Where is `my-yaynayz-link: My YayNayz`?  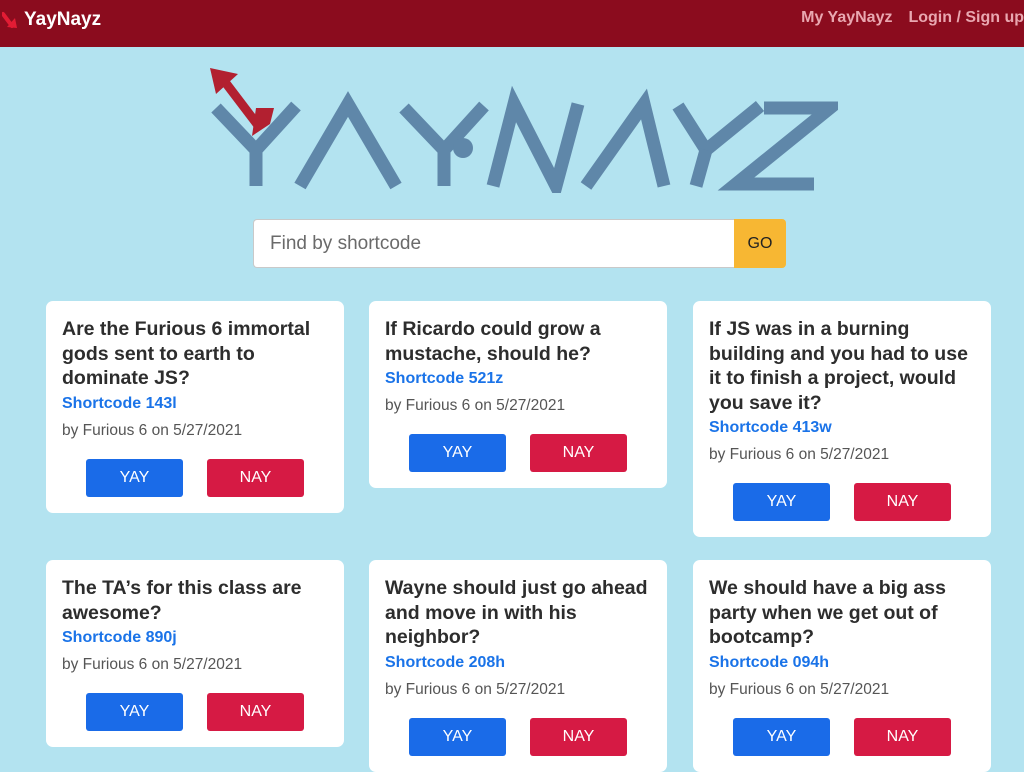
my-yaynayz-link: My YayNayz is located at coordinates (846, 19).